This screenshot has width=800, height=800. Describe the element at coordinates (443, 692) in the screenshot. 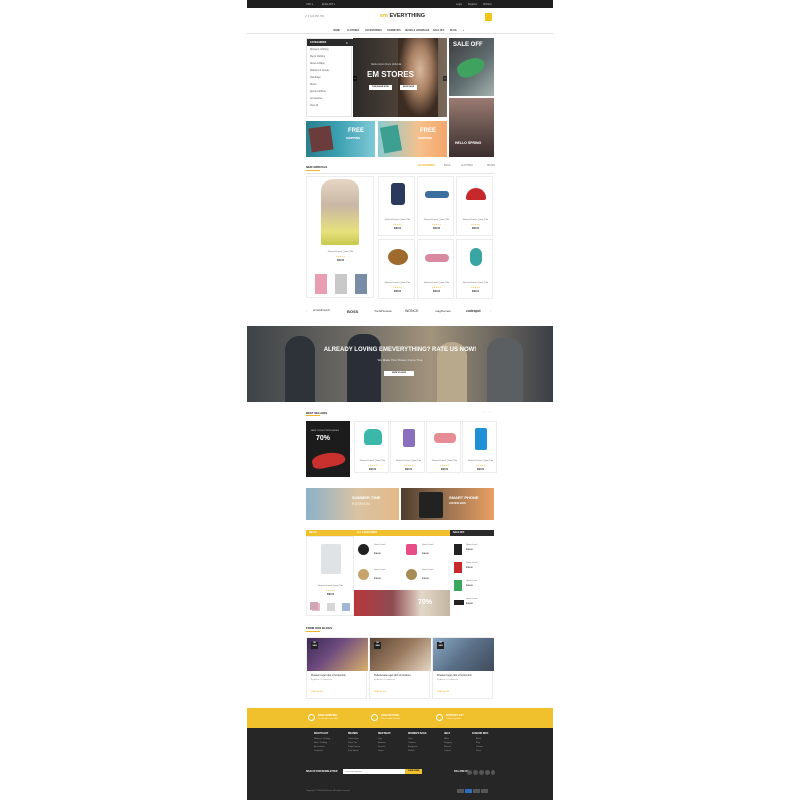

I see `read-more-link: READ MORE` at that location.